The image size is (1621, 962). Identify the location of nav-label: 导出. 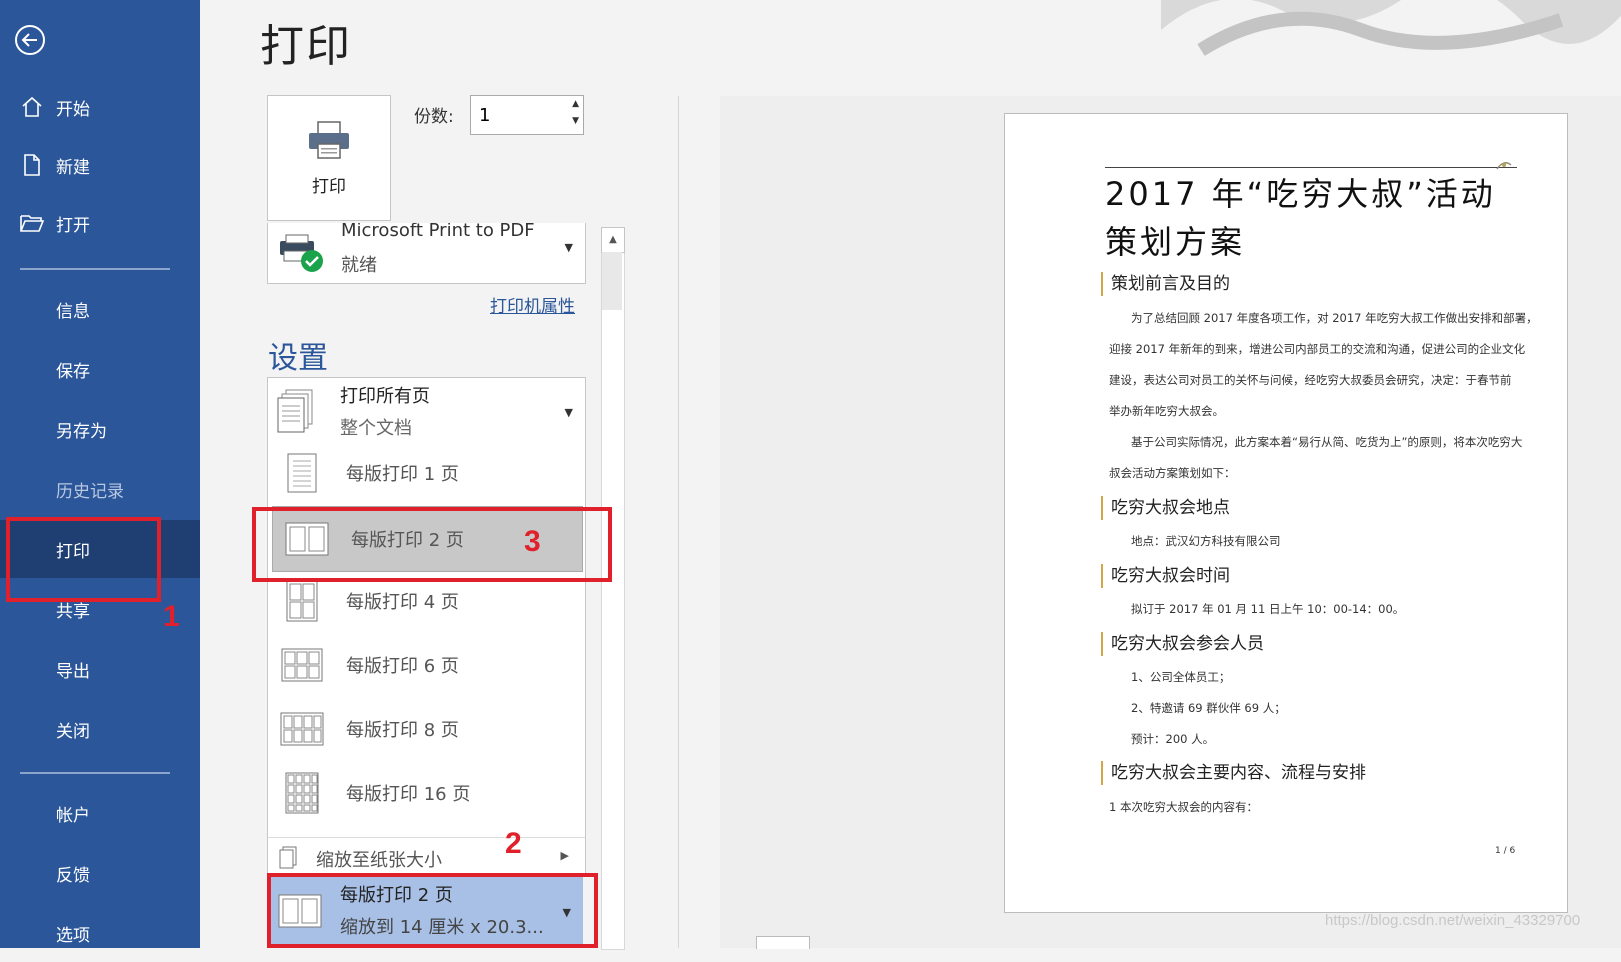
(73, 671).